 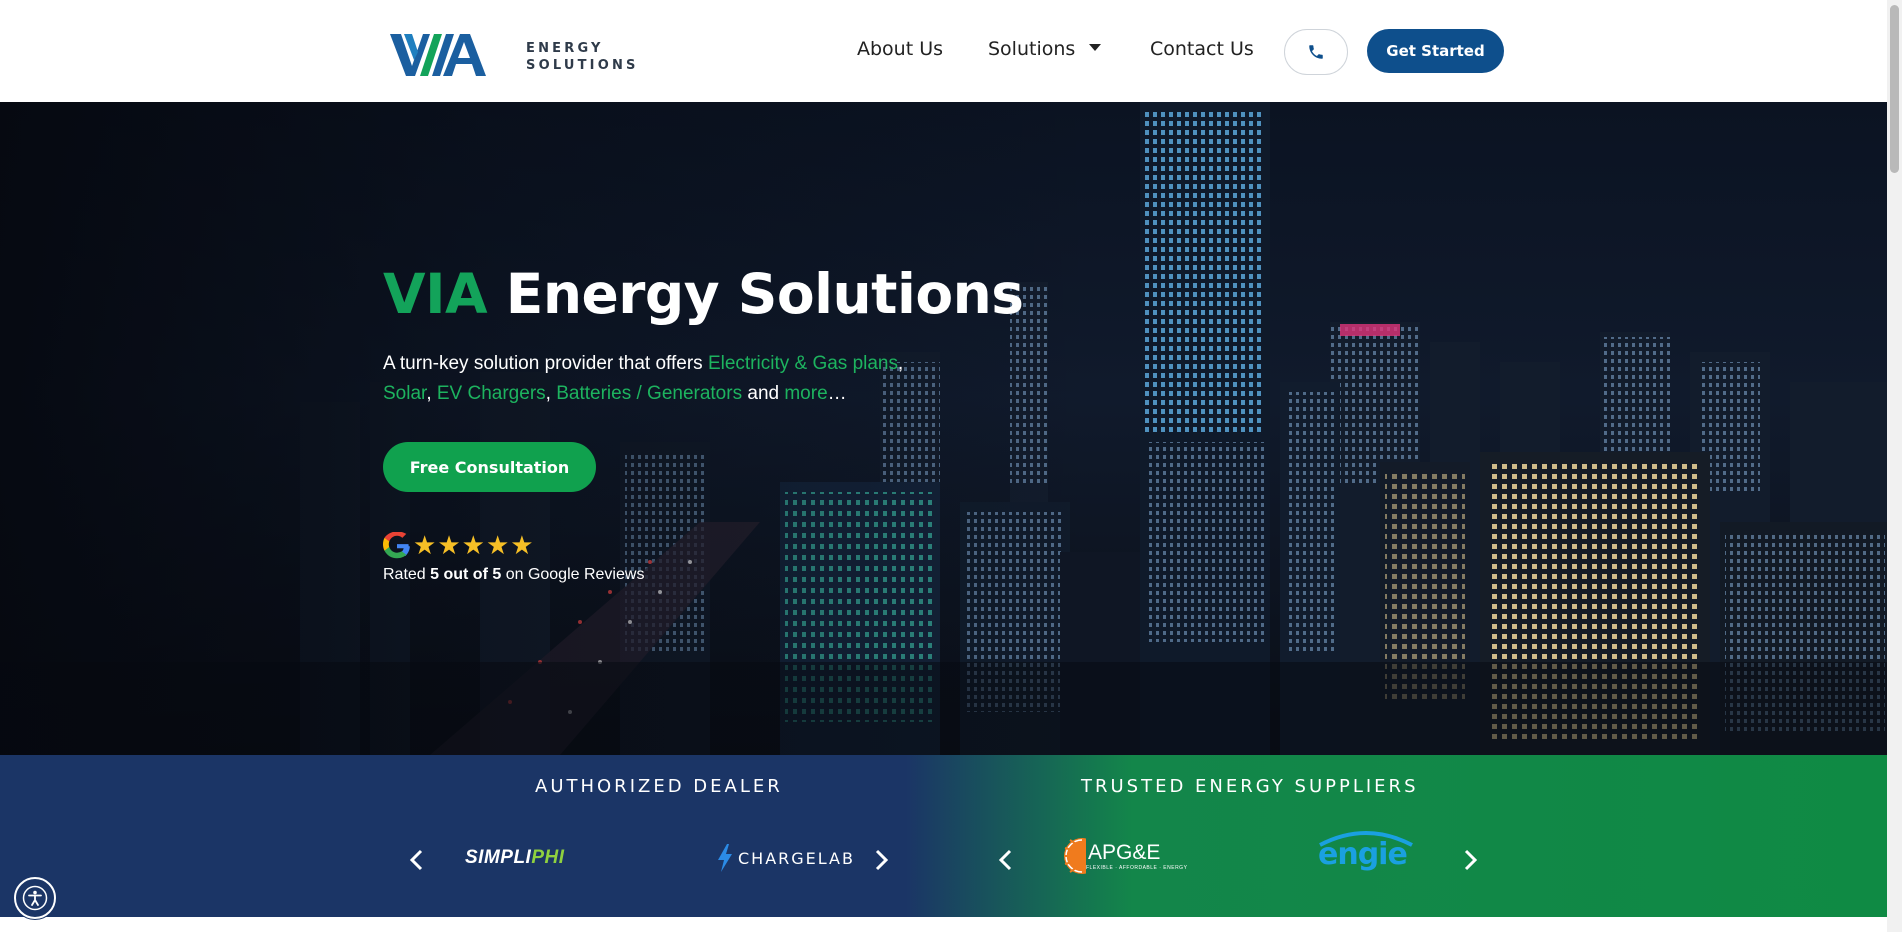 I want to click on trusted-suppliers-title: TRUSTED ENERGY SUPPLIERS, so click(x=1250, y=786).